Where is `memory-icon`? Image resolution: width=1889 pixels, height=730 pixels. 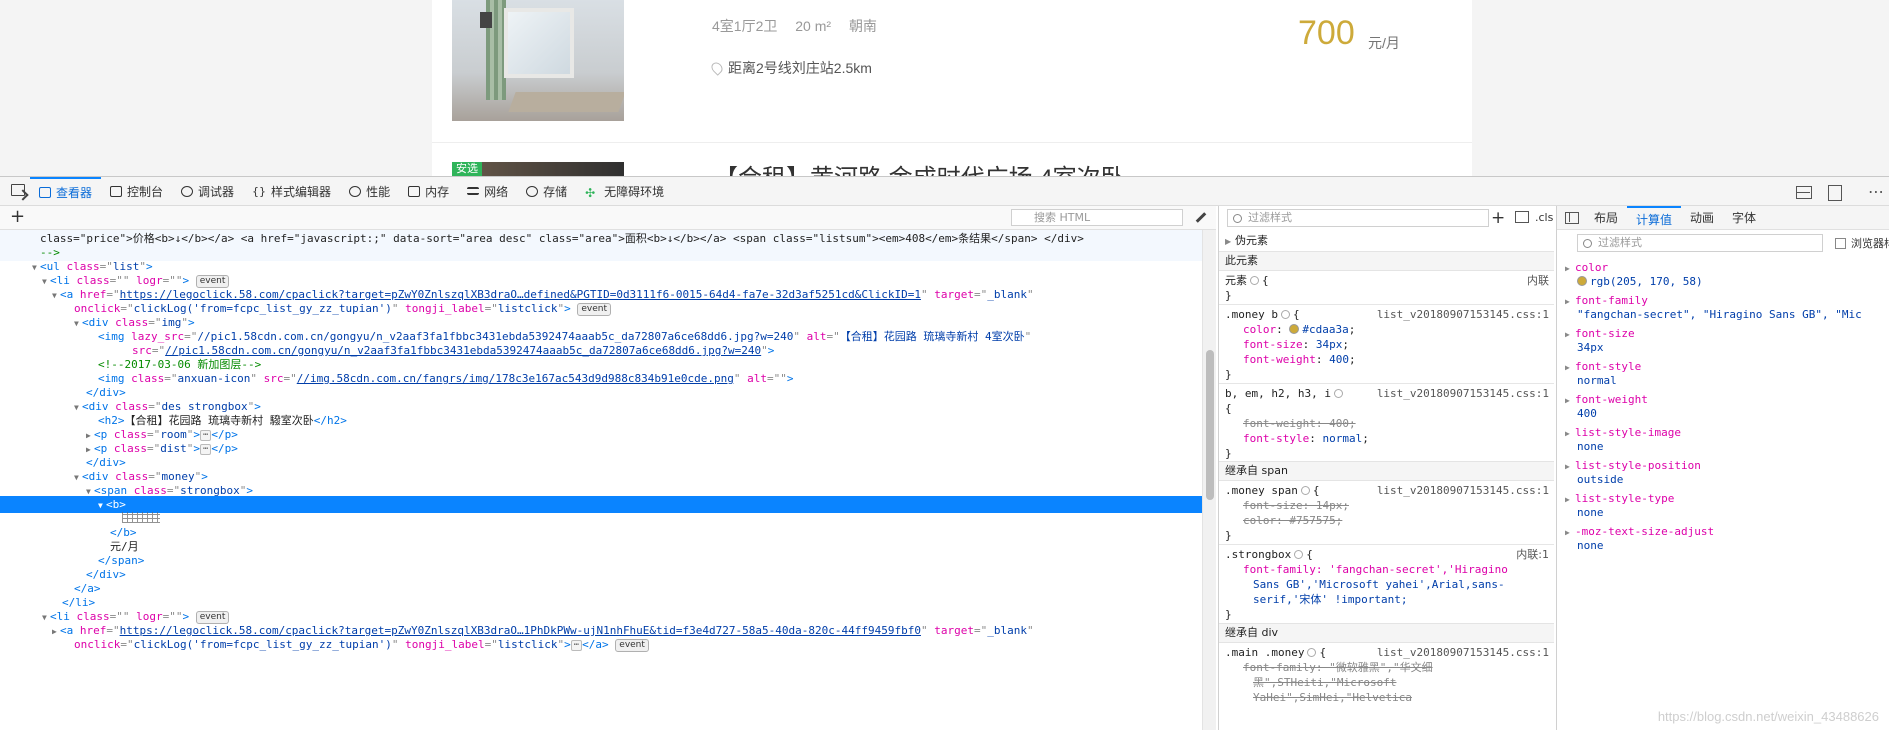 memory-icon is located at coordinates (414, 191).